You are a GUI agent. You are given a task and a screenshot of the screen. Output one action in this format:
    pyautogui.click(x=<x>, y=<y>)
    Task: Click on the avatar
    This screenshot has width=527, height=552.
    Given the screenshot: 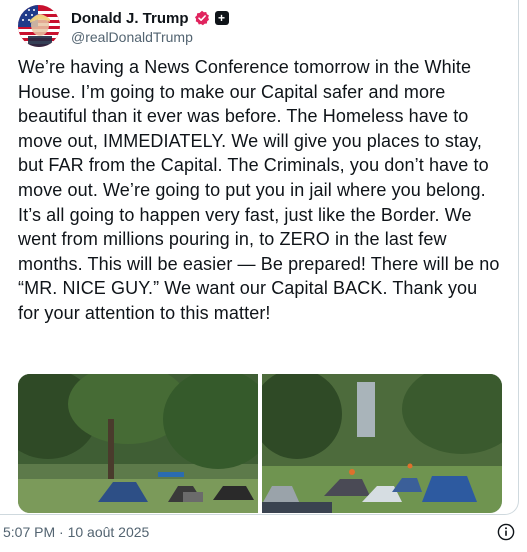 What is the action you would take?
    pyautogui.click(x=39, y=26)
    